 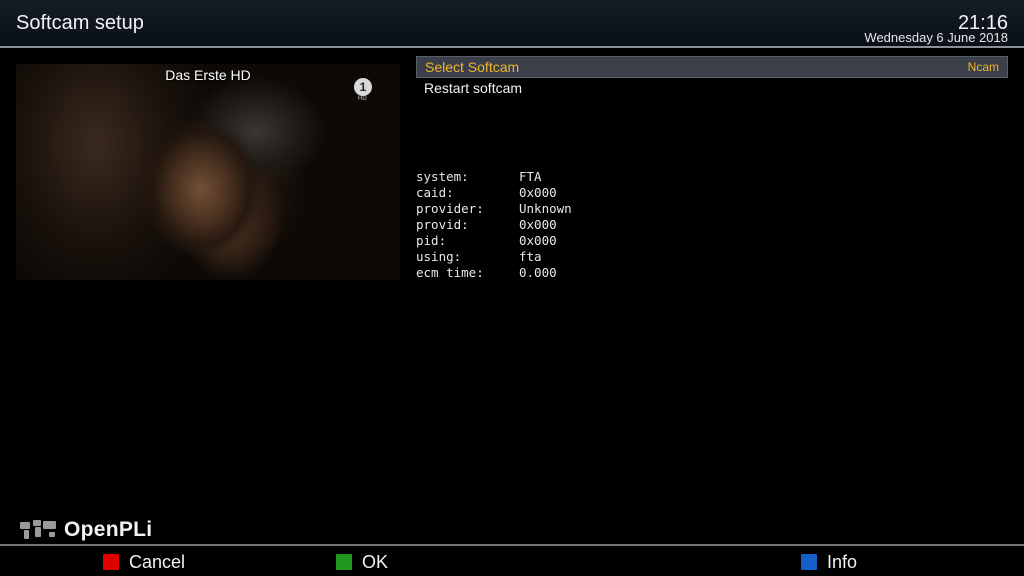 What do you see at coordinates (450, 208) in the screenshot?
I see `info-key: provider:` at bounding box center [450, 208].